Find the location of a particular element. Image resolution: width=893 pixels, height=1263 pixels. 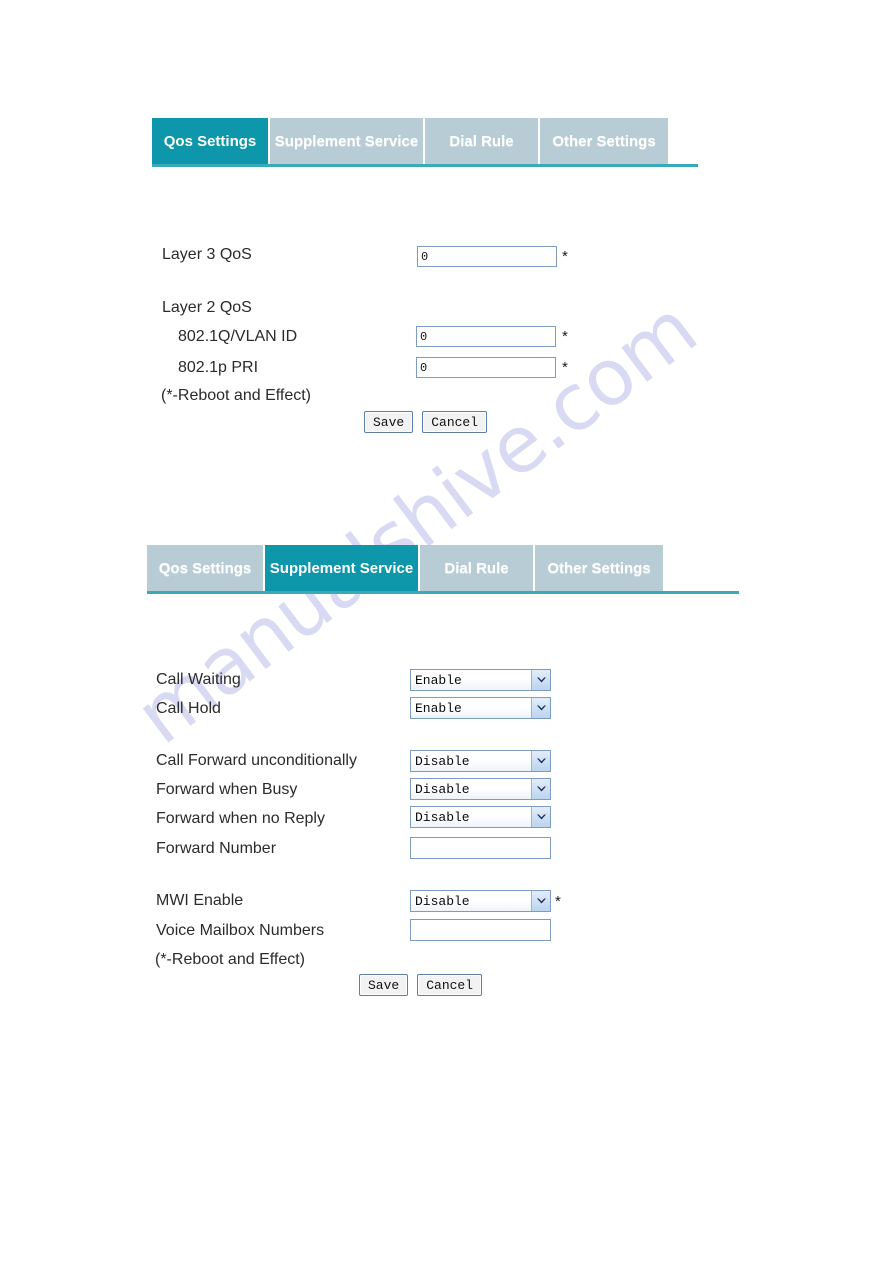

vlan-id-label: 802.1Q/VLAN ID is located at coordinates (238, 336).